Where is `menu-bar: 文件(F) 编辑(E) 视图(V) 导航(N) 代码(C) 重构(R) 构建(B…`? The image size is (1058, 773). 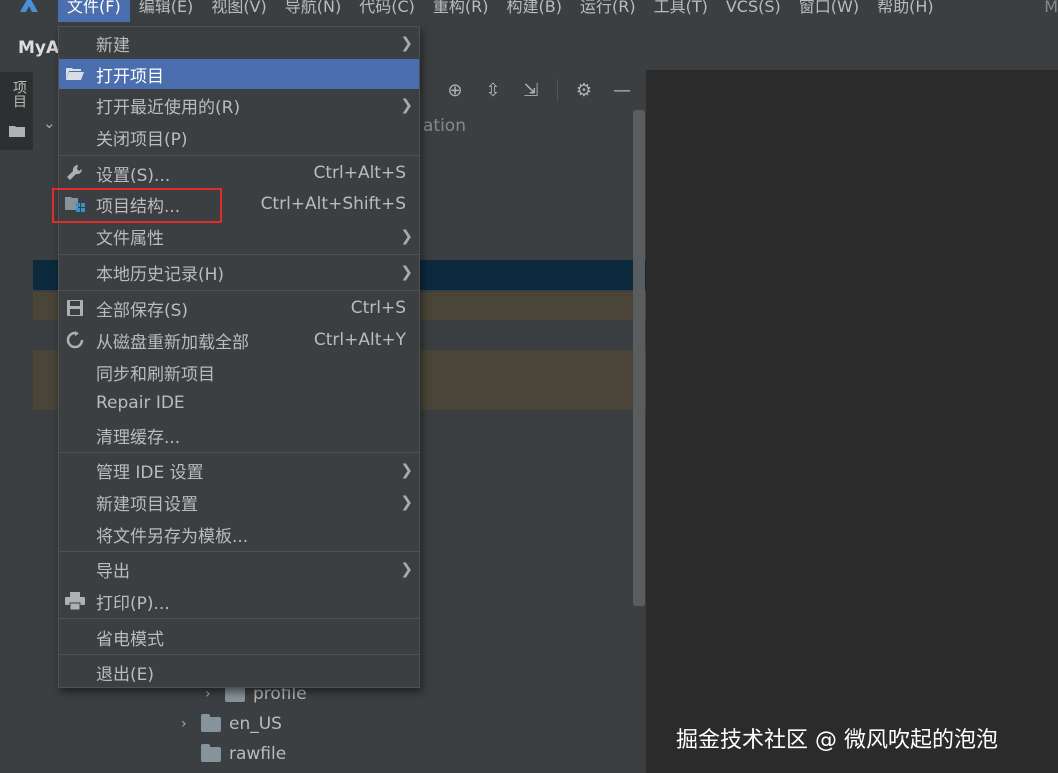 menu-bar: 文件(F) 编辑(E) 视图(V) 导航(N) 代码(C) 重构(R) 构建(B… is located at coordinates (529, 11).